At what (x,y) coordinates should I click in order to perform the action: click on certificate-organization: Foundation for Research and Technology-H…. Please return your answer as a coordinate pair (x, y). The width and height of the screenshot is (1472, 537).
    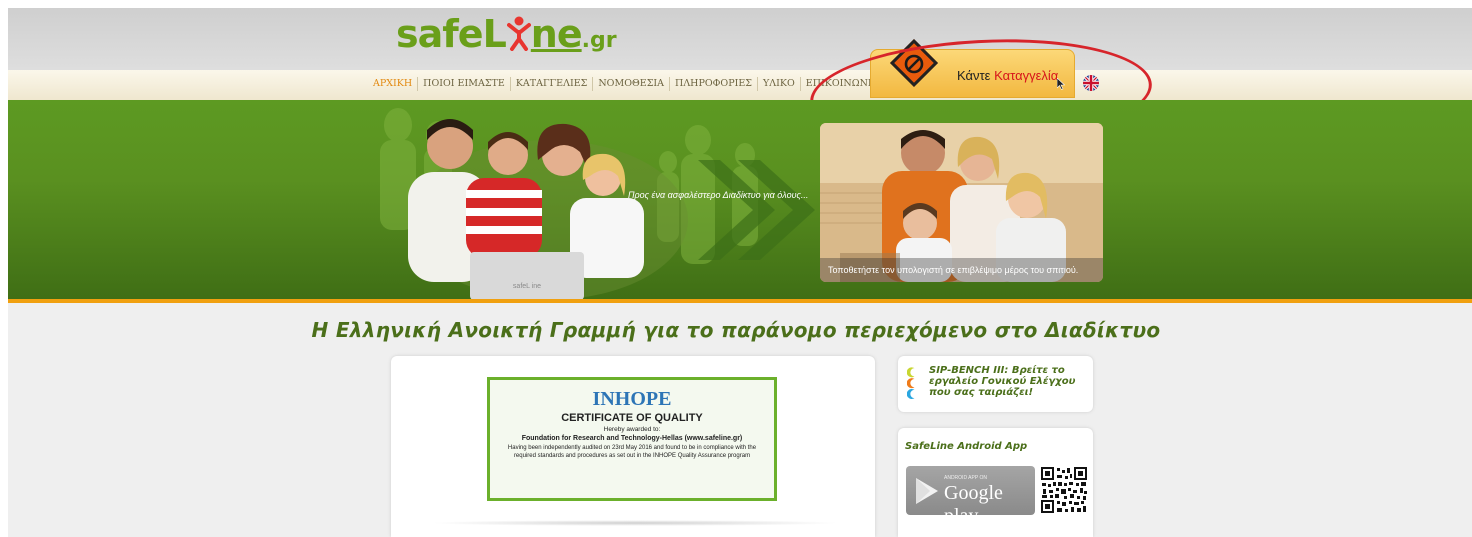
    Looking at the image, I should click on (632, 438).